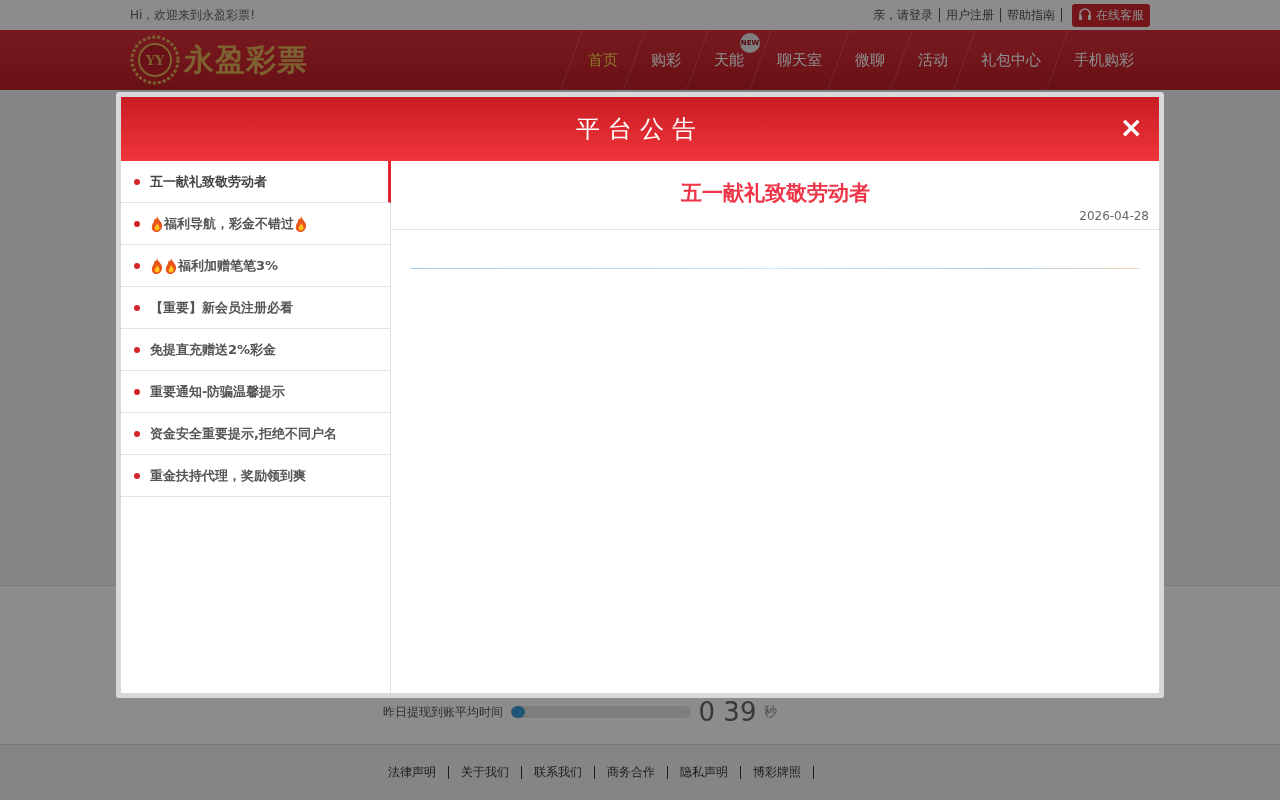  Describe the element at coordinates (412, 772) in the screenshot. I see `footer-link: 法律声明` at that location.